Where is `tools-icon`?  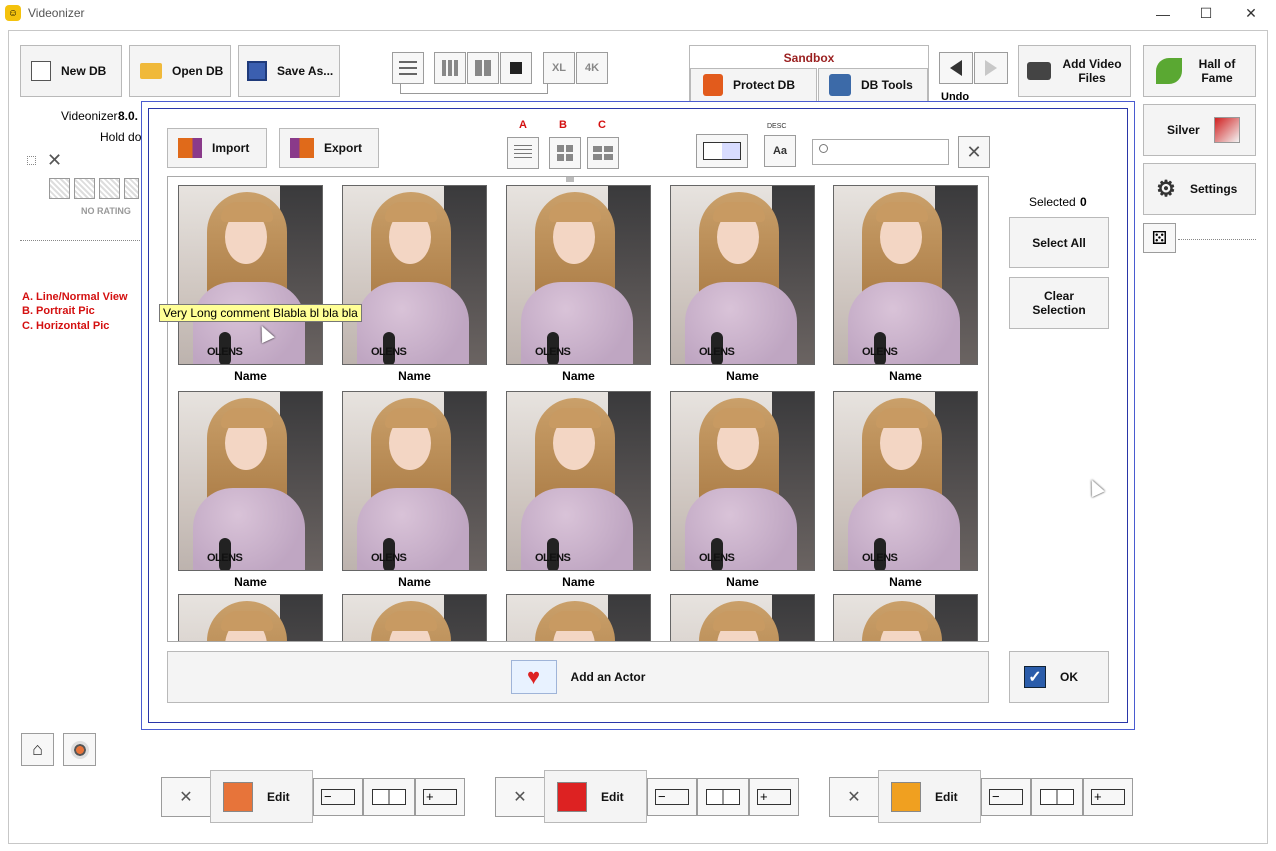
tools-icon is located at coordinates (840, 85).